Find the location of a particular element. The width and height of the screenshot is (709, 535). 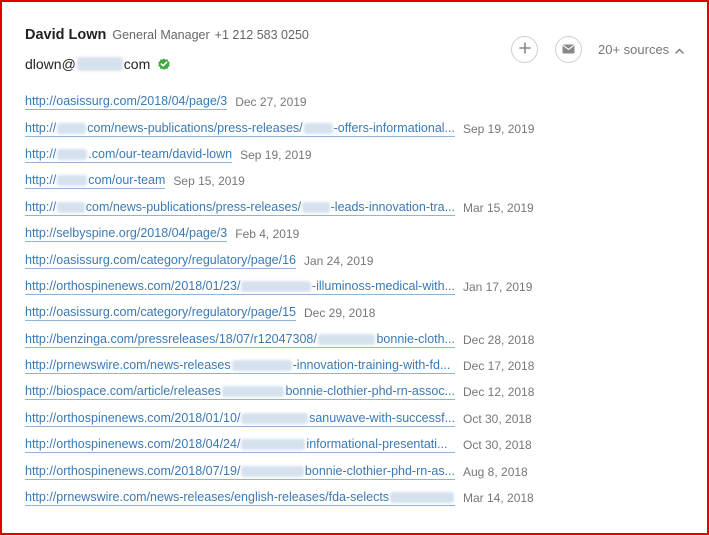

source-date: Dec 28, 2018 is located at coordinates (499, 339).